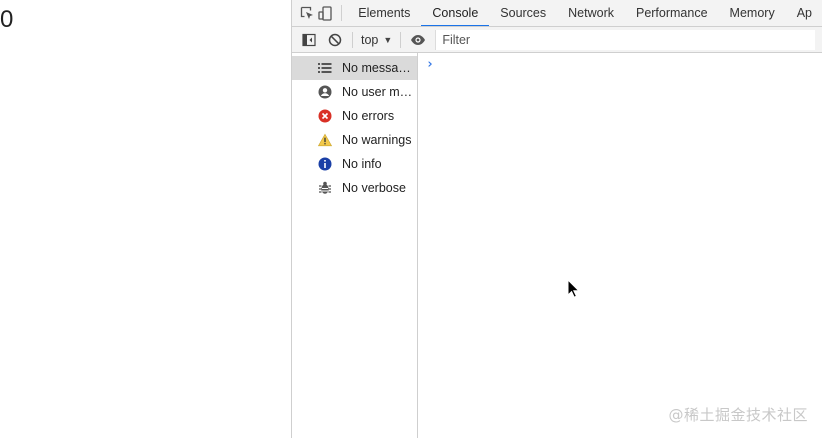 The width and height of the screenshot is (822, 438). What do you see at coordinates (738, 415) in the screenshot?
I see `watermark: @稀土掘金技术社区` at bounding box center [738, 415].